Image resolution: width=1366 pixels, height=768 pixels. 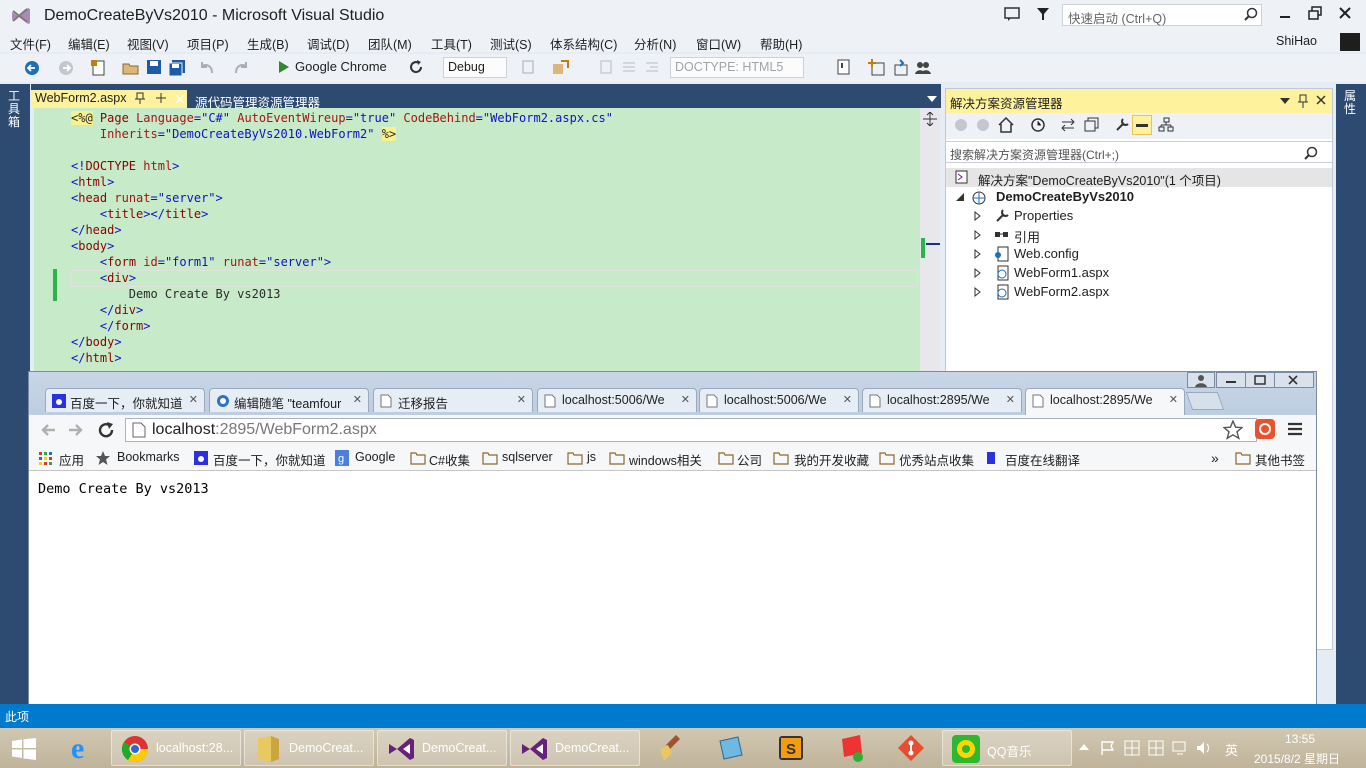 I want to click on menu-help: 帮助(H), so click(x=781, y=43).